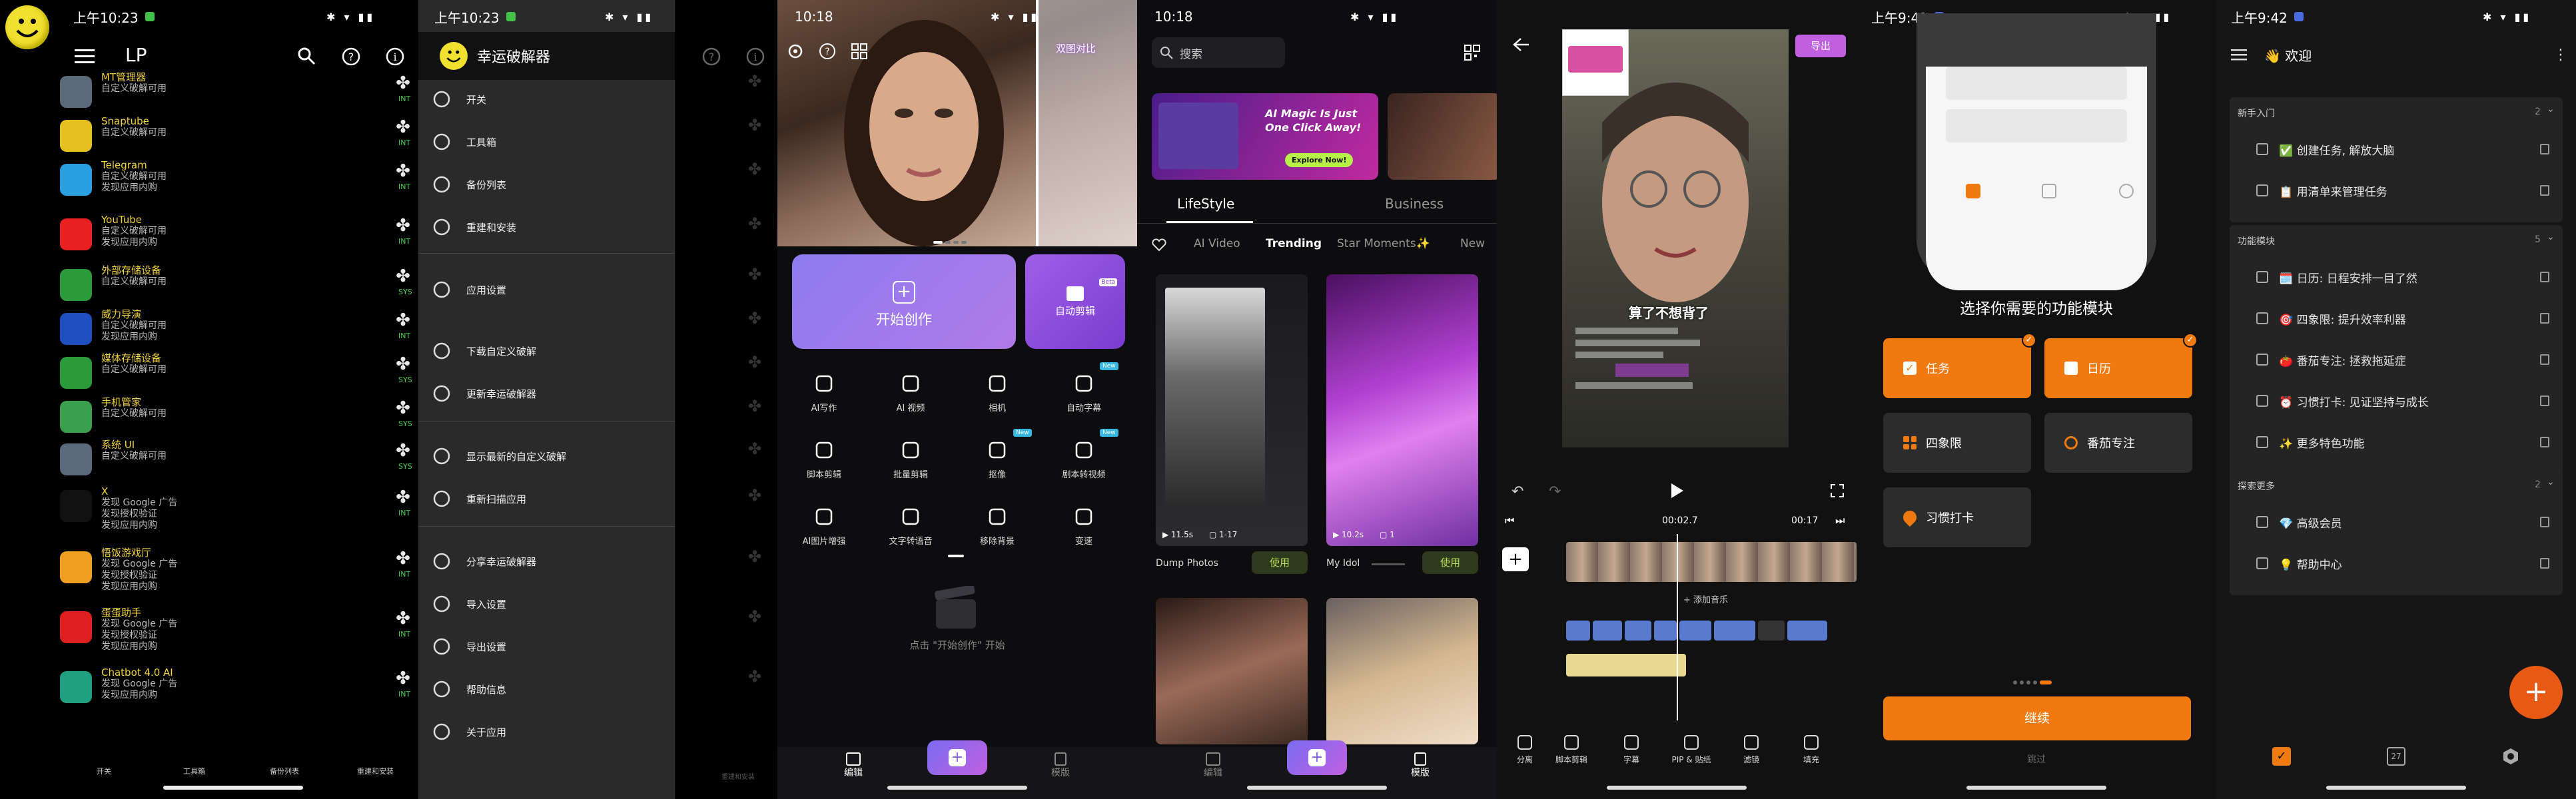 The height and width of the screenshot is (799, 2576). Describe the element at coordinates (187, 182) in the screenshot. I see `app-row: Telegram 自定义破解可用 发现应用内购` at that location.